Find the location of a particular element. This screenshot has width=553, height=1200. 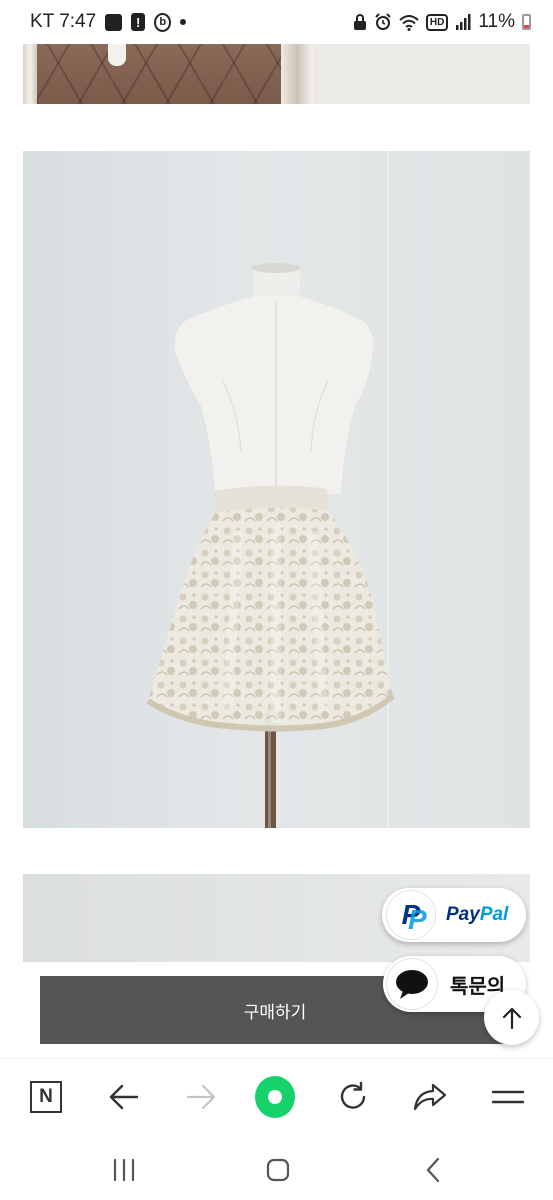

paypal-button: P P PayPal is located at coordinates (454, 915).